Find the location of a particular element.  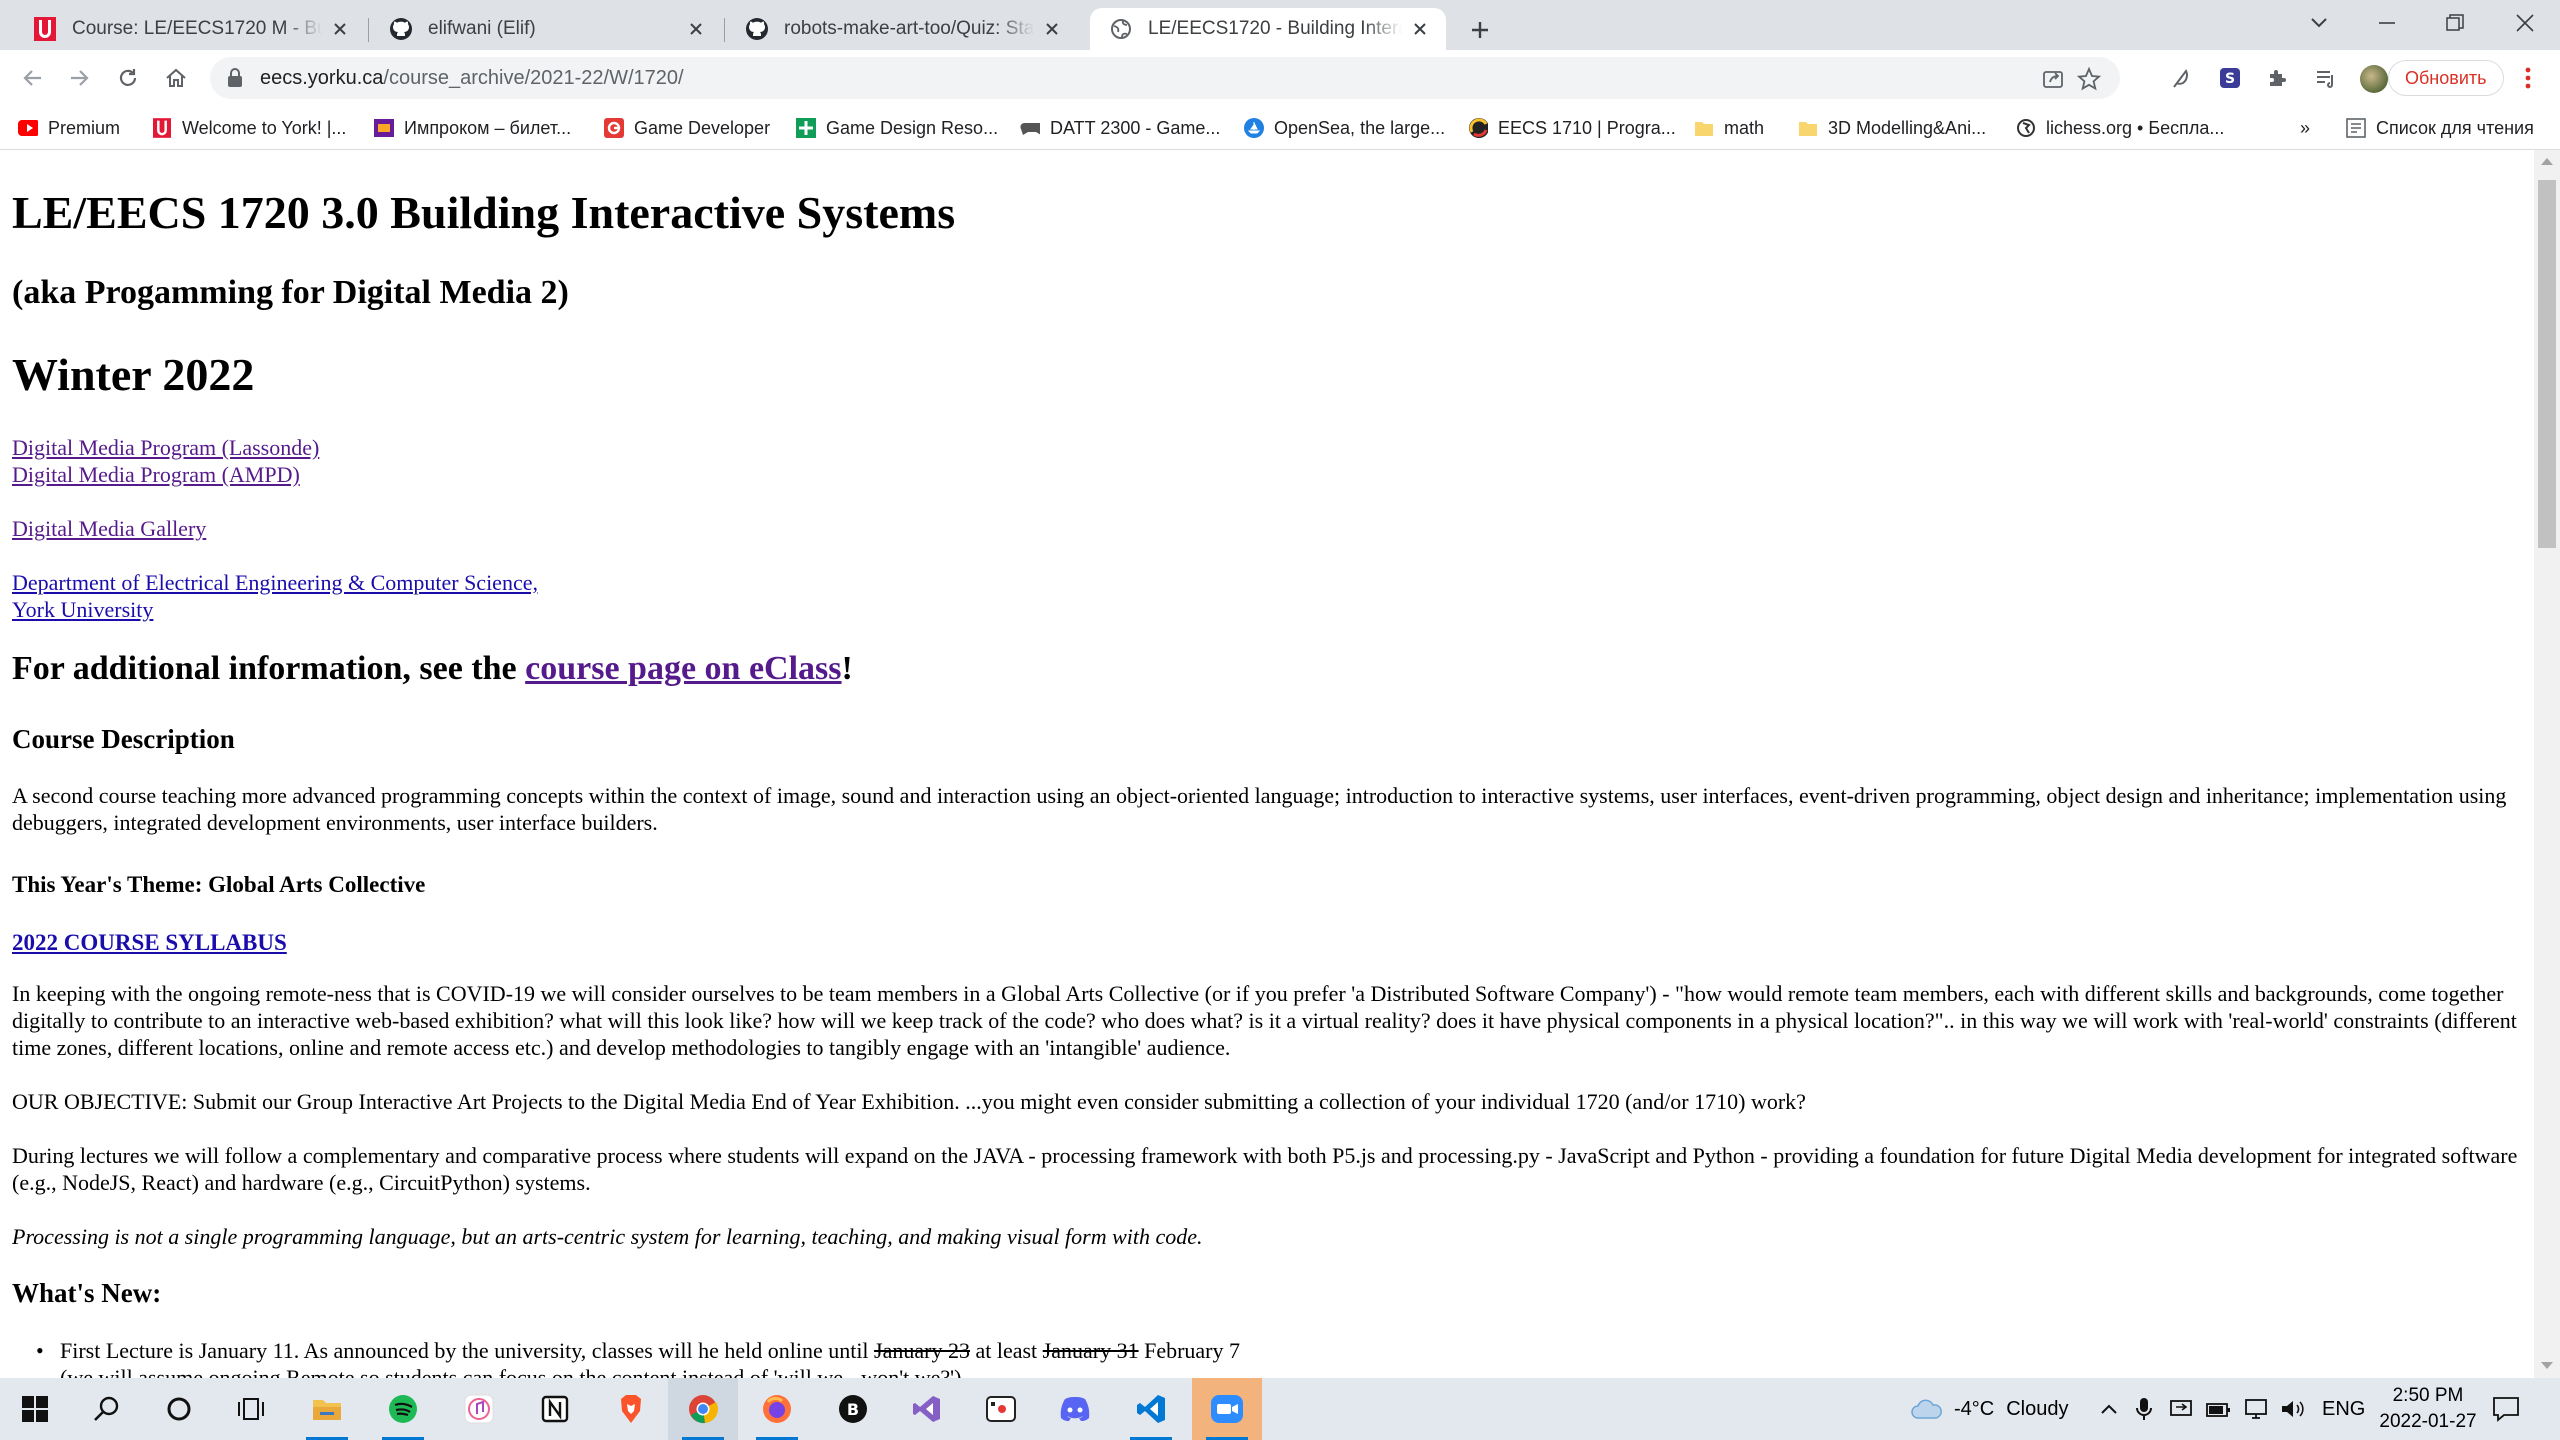

screen-app is located at coordinates (1001, 1409).